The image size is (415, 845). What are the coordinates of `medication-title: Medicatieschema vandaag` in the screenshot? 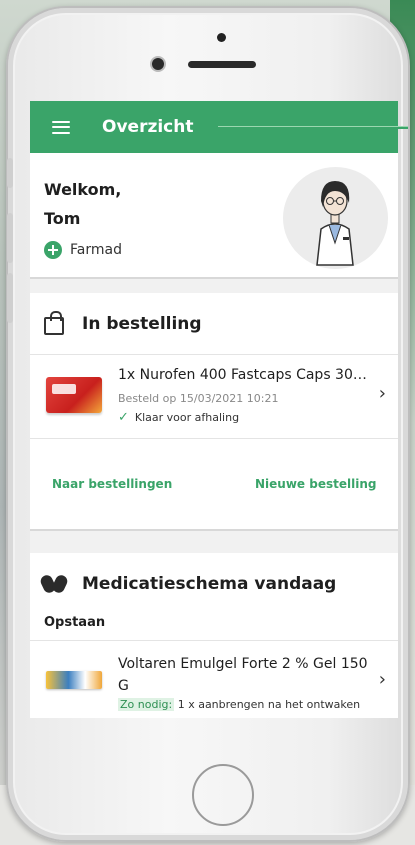 It's located at (209, 584).